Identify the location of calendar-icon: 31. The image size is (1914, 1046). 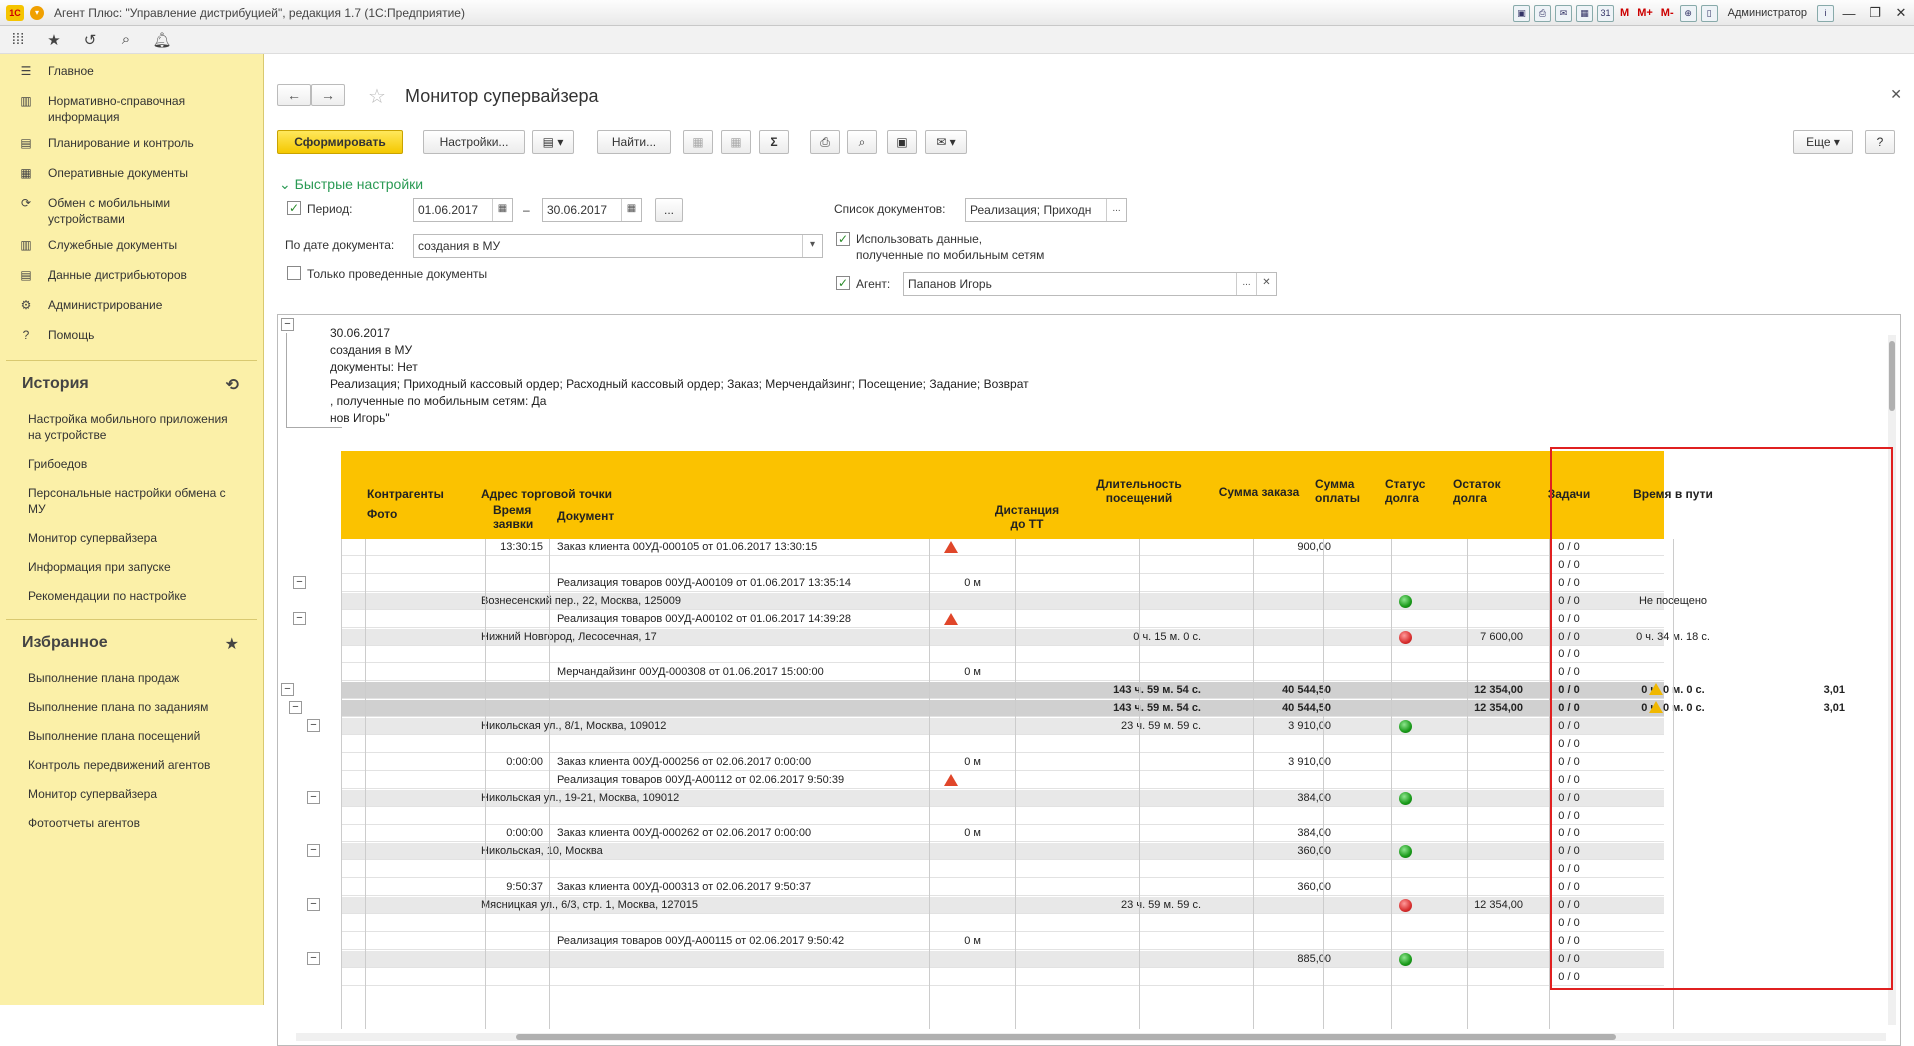
(1606, 13).